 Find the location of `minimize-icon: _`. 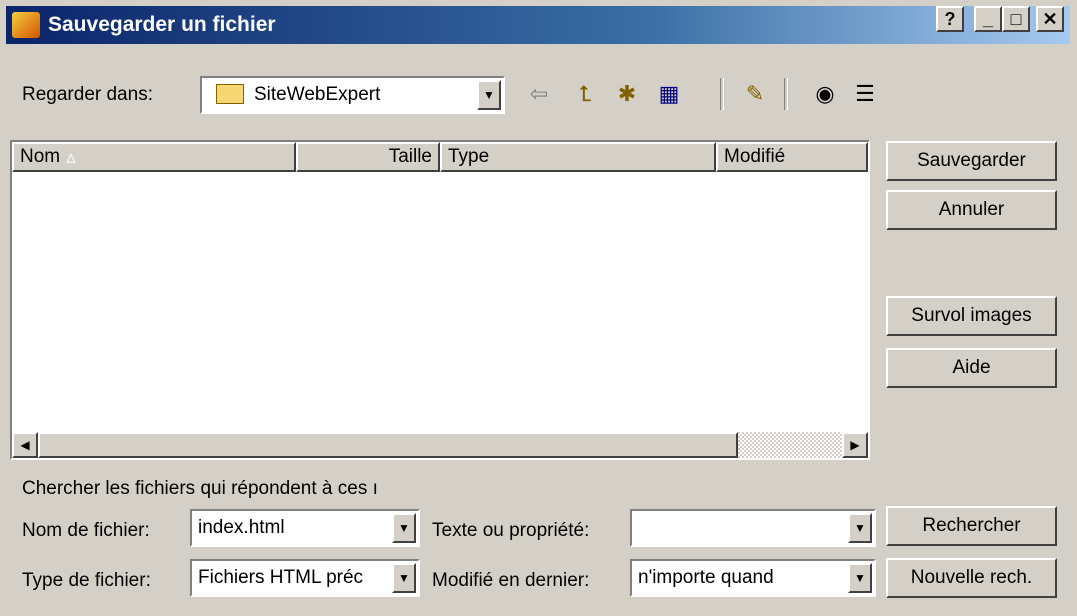

minimize-icon: _ is located at coordinates (987, 18).